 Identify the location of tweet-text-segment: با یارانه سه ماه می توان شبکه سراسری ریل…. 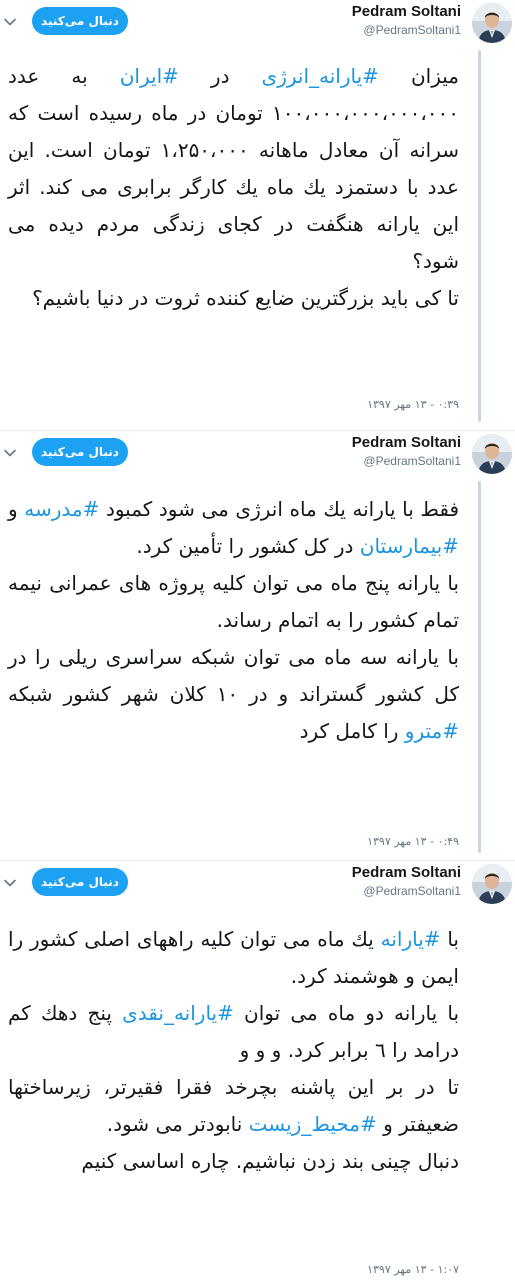
(233, 675).